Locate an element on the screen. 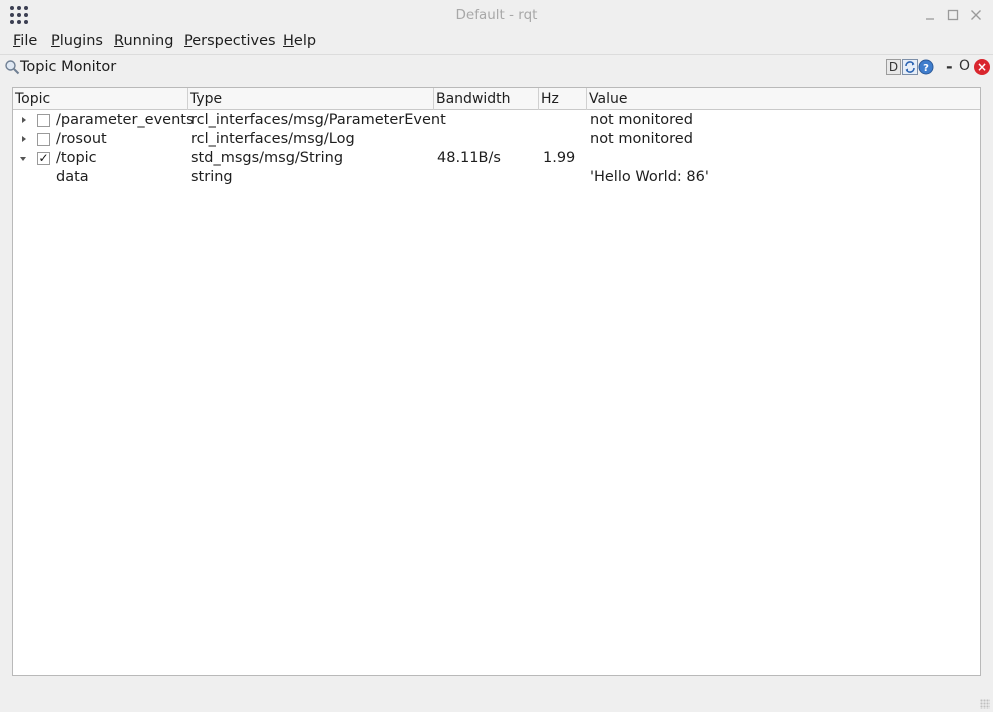  magnifier-icon is located at coordinates (12, 67).